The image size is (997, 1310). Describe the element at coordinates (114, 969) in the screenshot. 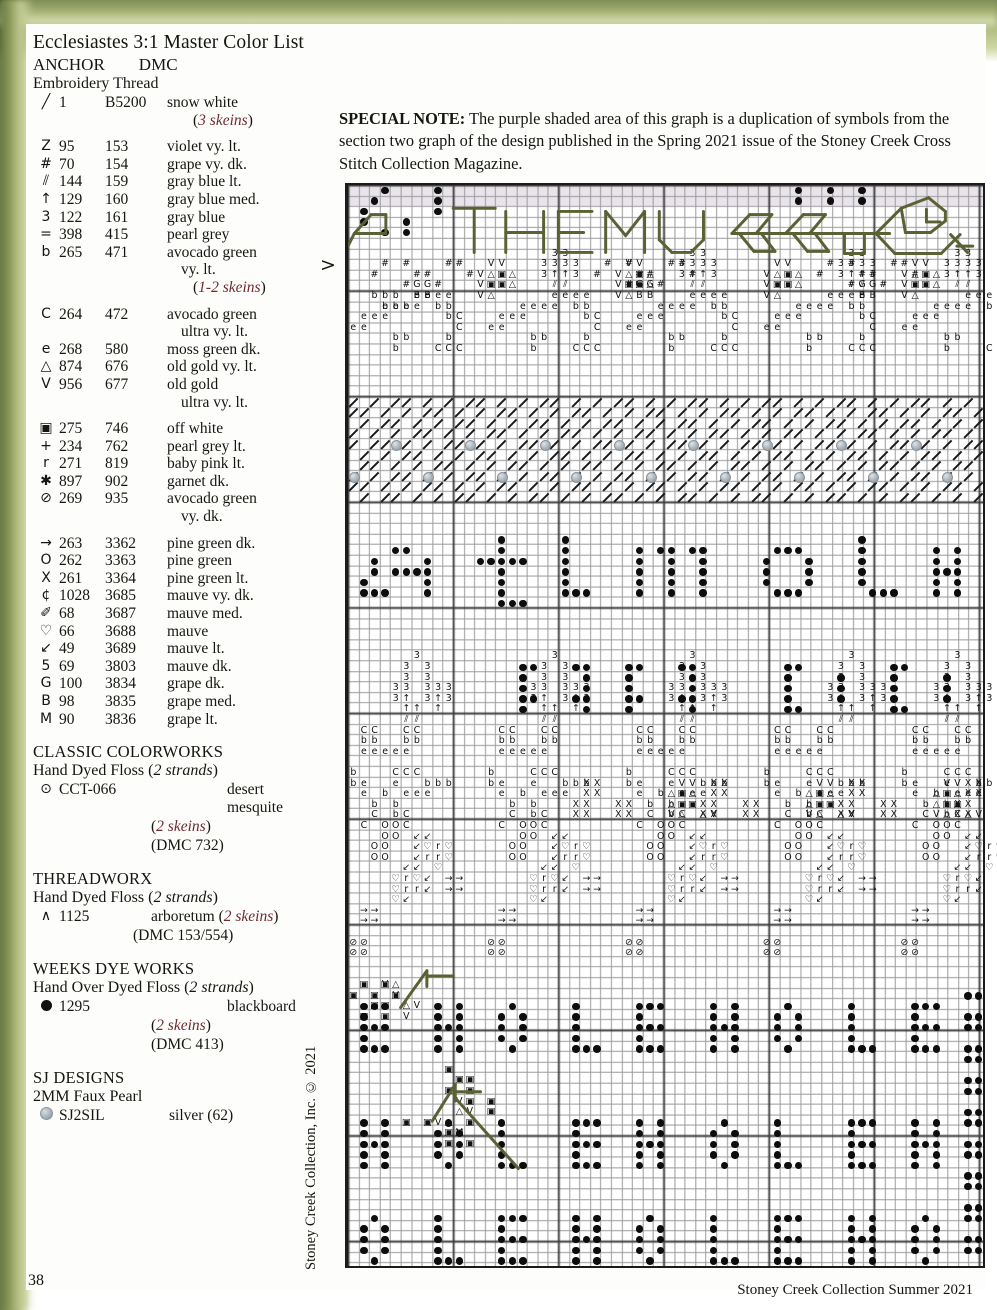

I see `brand-heading: WEEKS DYE WORKS` at that location.